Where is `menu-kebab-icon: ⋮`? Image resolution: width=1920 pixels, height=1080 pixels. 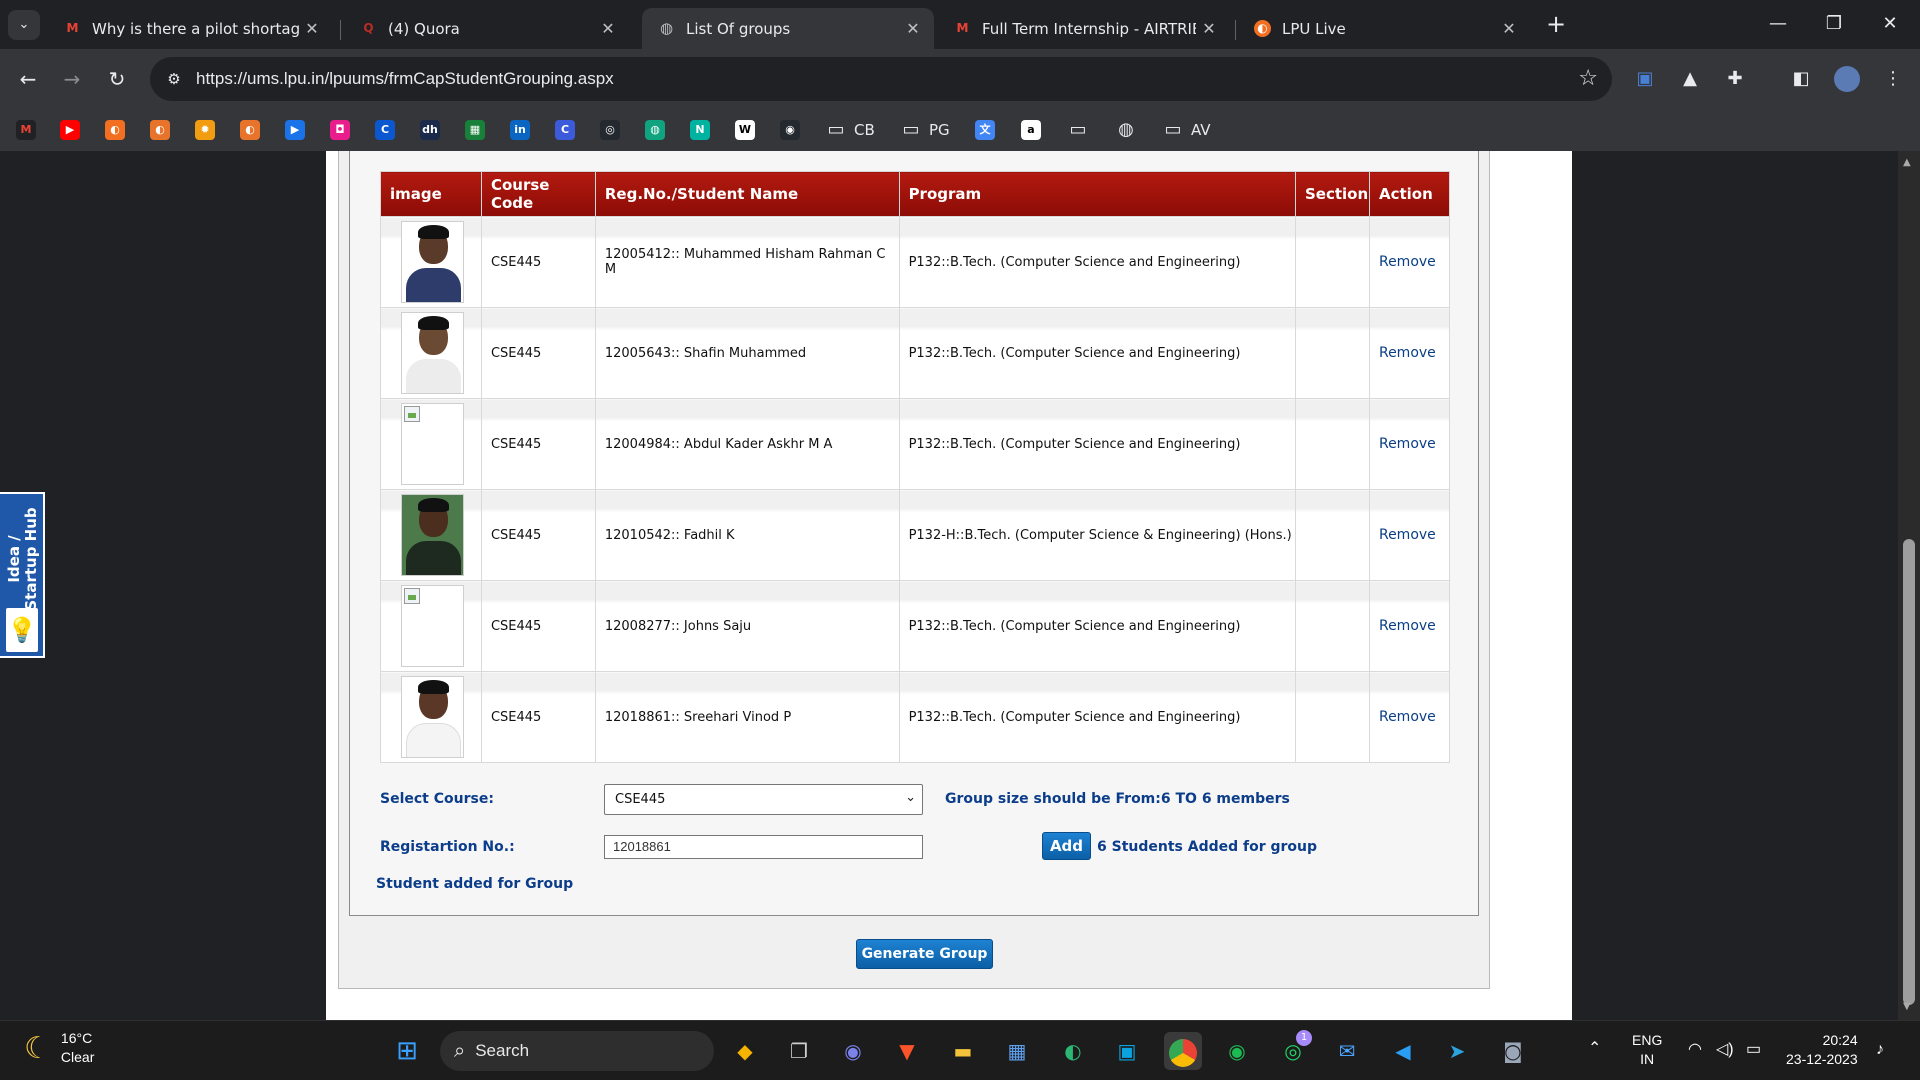
menu-kebab-icon: ⋮ is located at coordinates (1893, 79).